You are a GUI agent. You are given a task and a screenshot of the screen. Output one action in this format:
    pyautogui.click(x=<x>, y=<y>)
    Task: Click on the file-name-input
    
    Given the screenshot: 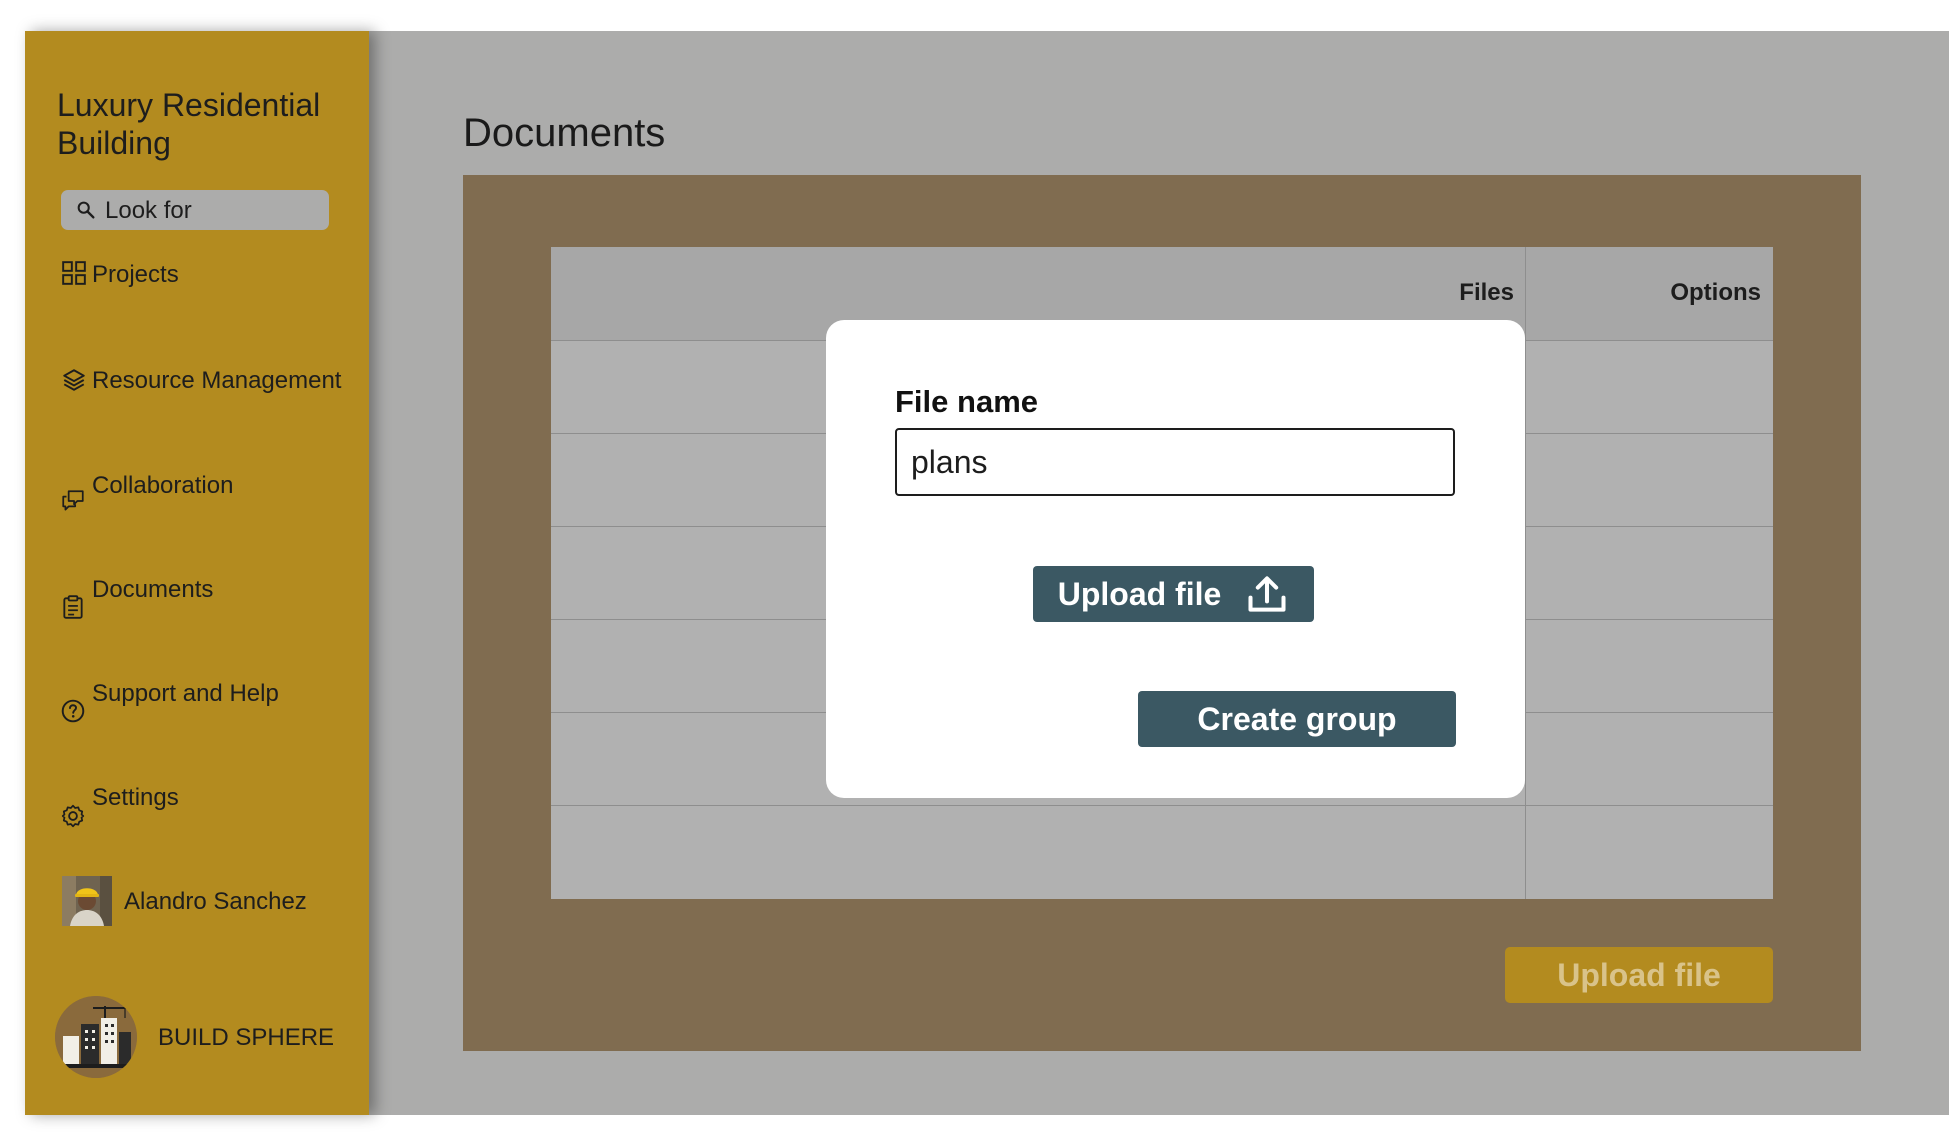 What is the action you would take?
    pyautogui.click(x=1175, y=462)
    